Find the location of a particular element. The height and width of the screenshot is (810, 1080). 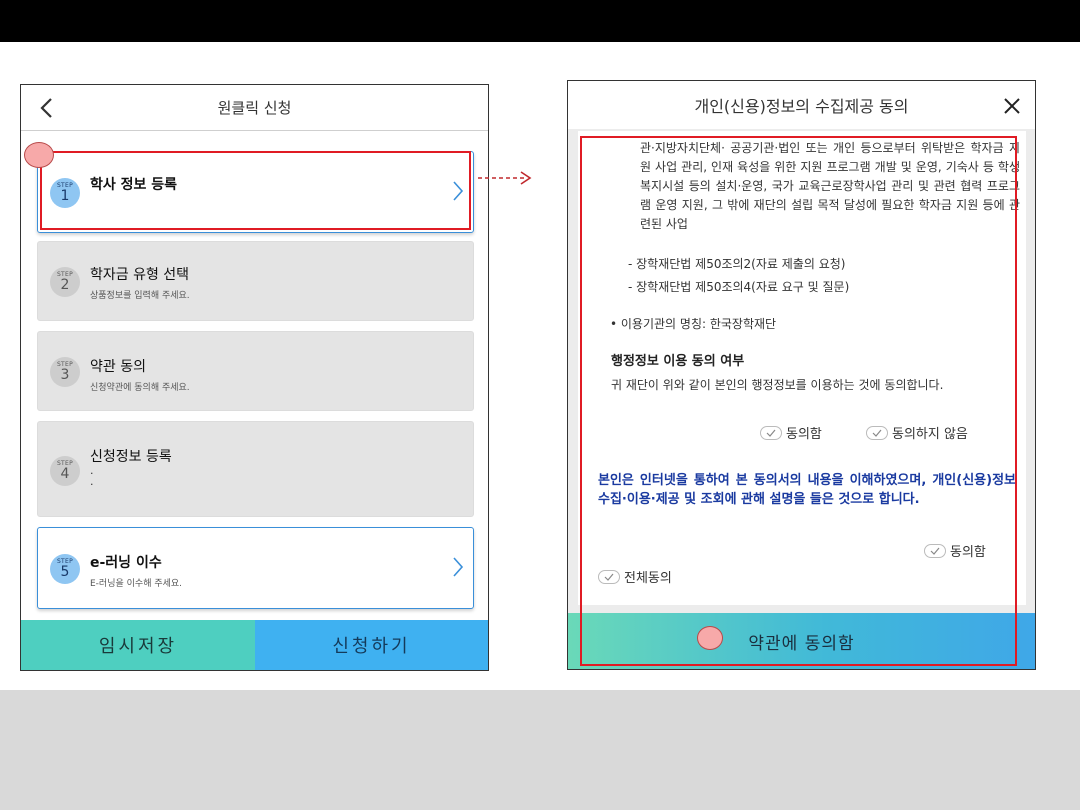

step-text-2: 학자금 유형 선택 상품정보를 입력해 주세요. is located at coordinates (140, 282).